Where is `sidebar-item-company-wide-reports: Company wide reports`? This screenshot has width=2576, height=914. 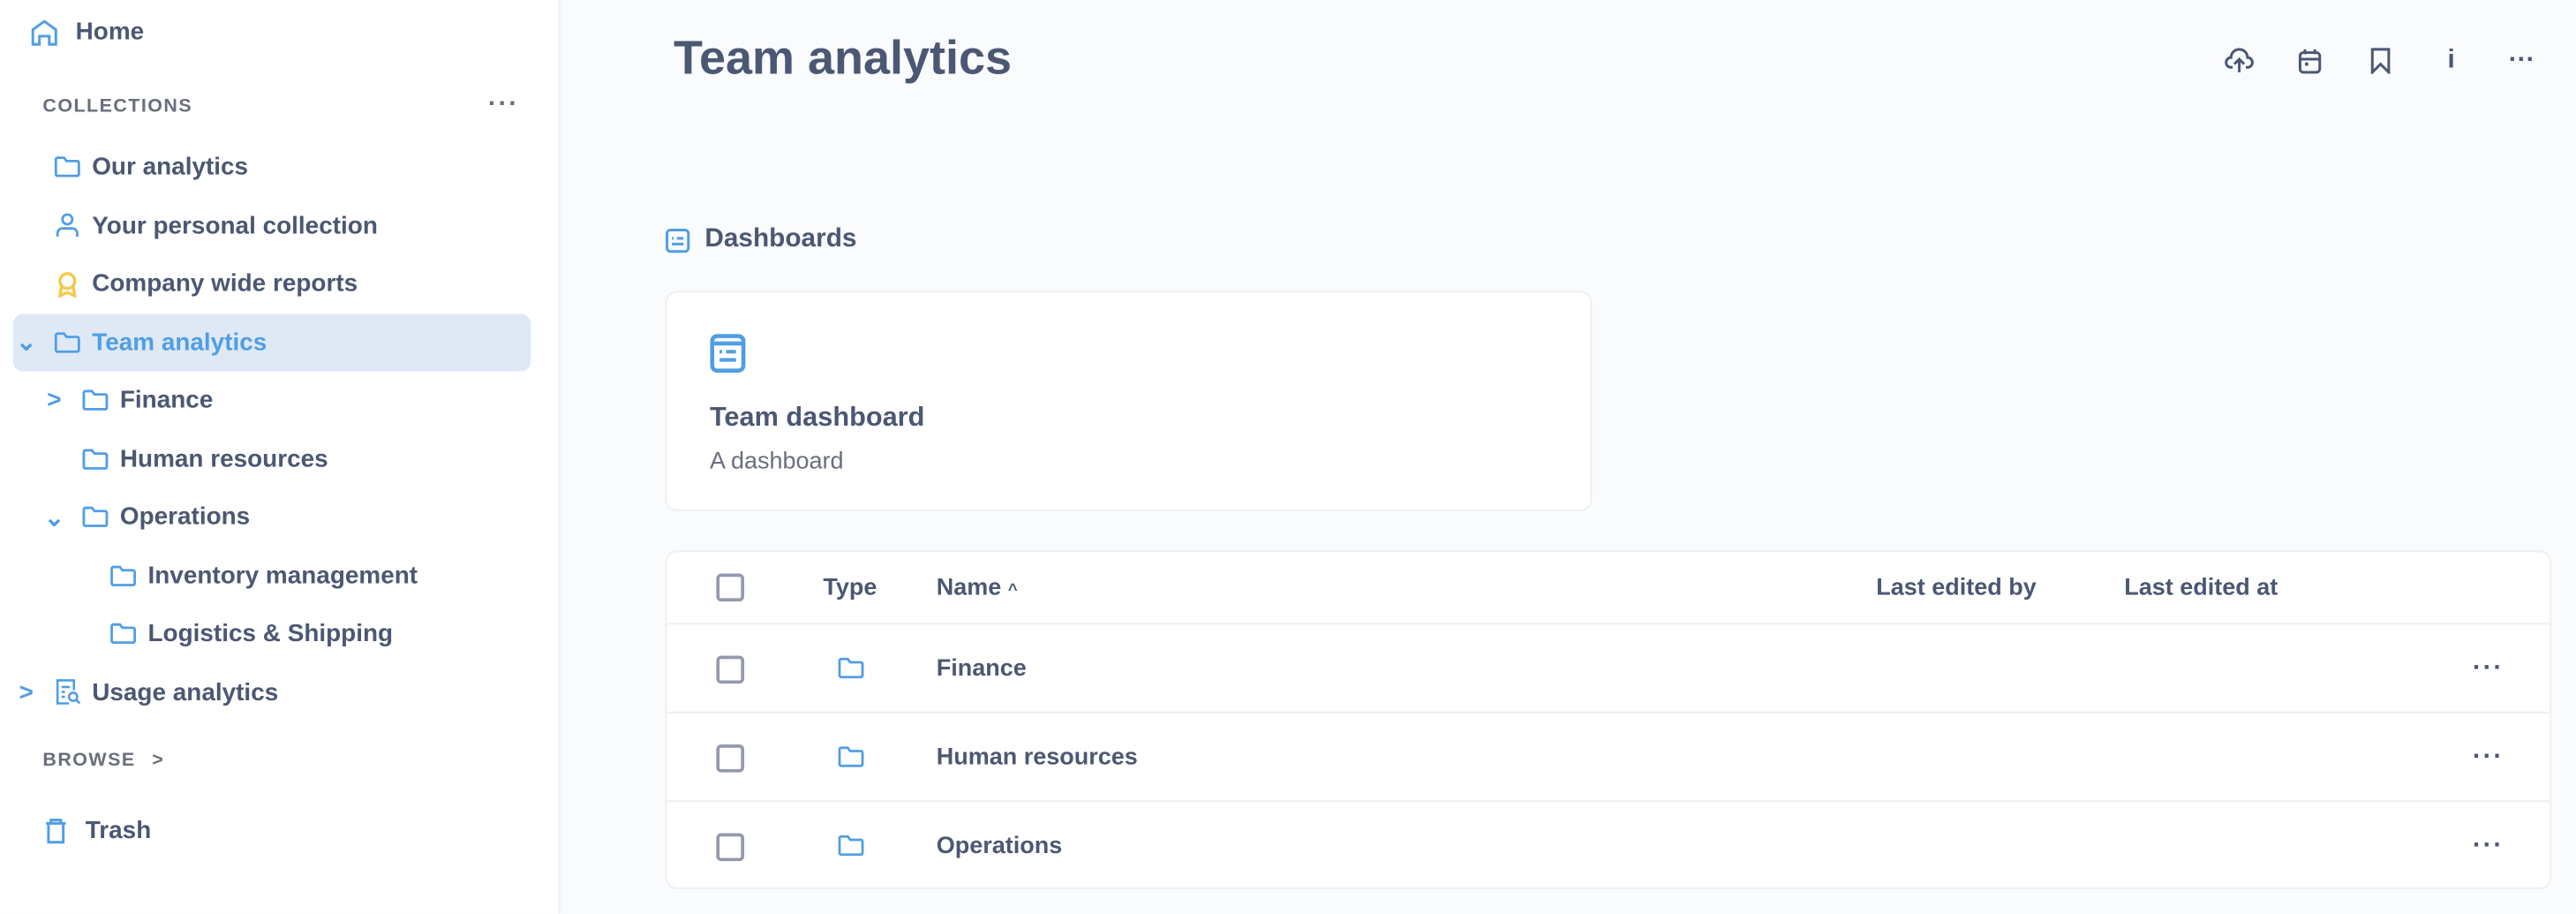 sidebar-item-company-wide-reports: Company wide reports is located at coordinates (272, 283).